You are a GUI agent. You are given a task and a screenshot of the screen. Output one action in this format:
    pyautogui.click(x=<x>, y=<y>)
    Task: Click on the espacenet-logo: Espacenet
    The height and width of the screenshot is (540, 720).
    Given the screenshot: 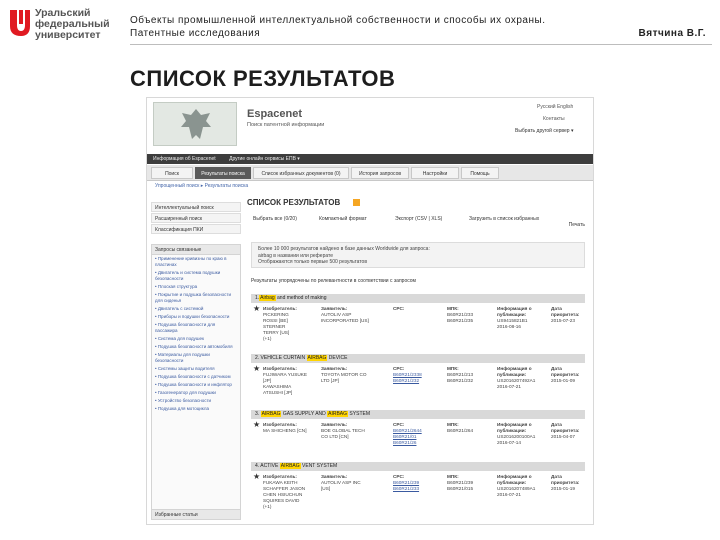 What is the action you would take?
    pyautogui.click(x=274, y=114)
    